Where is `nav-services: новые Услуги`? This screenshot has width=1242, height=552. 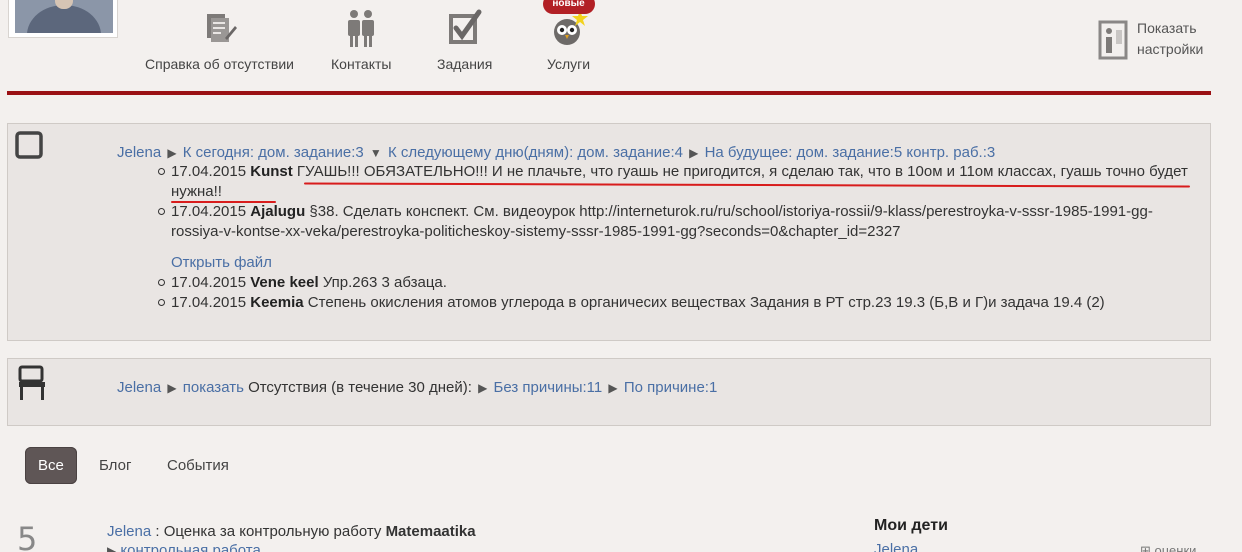
nav-services: новые Услуги is located at coordinates (568, 36).